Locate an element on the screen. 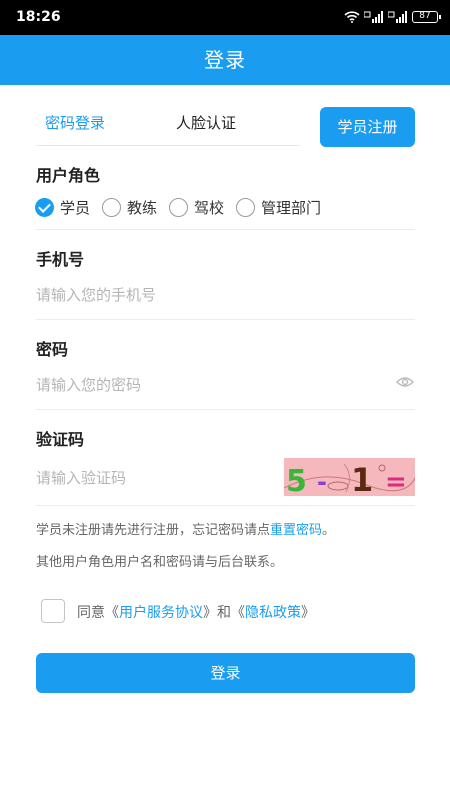 This screenshot has height=800, width=450. role-option-coach: 教练 is located at coordinates (129, 207).